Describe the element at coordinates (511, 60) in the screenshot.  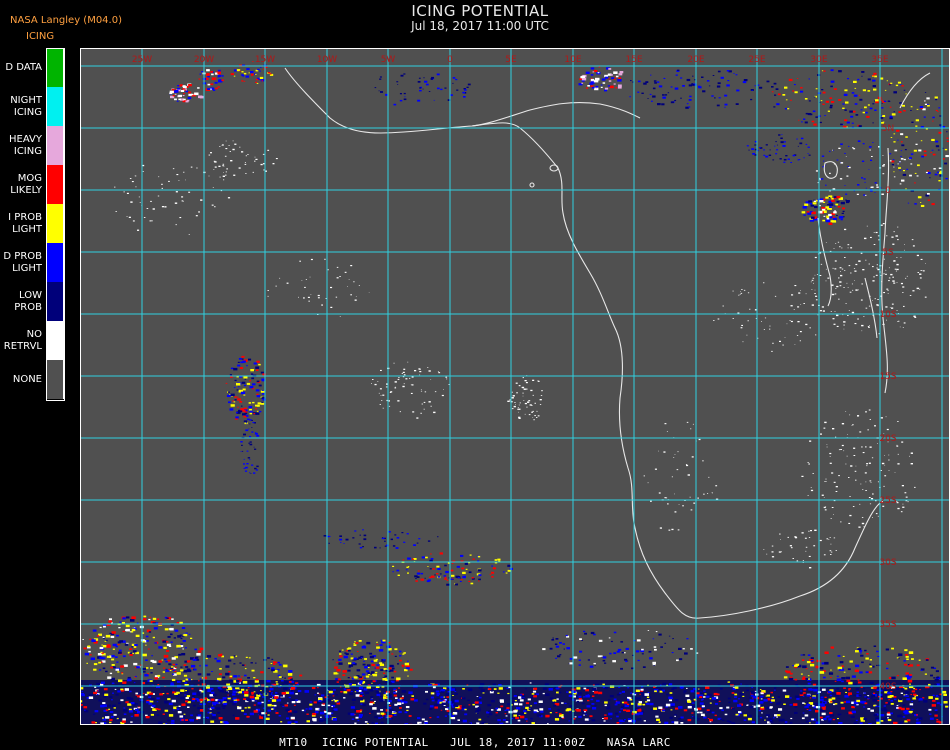
I see `longitude-label: 5E` at that location.